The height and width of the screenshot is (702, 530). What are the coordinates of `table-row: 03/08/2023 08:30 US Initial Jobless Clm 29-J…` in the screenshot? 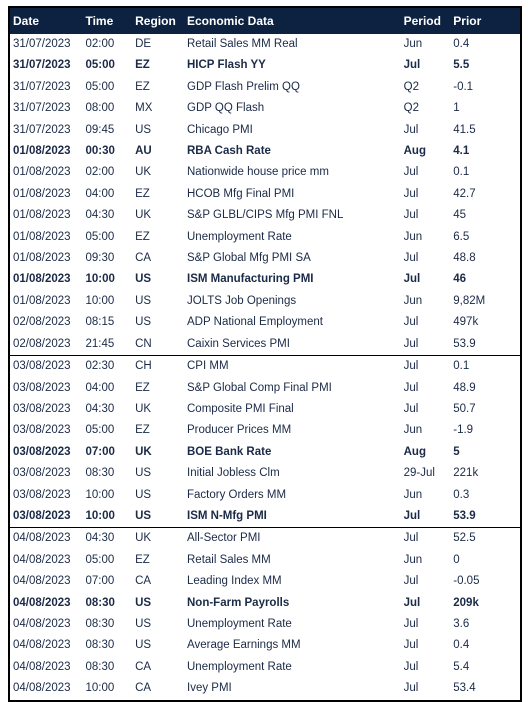 It's located at (265, 473).